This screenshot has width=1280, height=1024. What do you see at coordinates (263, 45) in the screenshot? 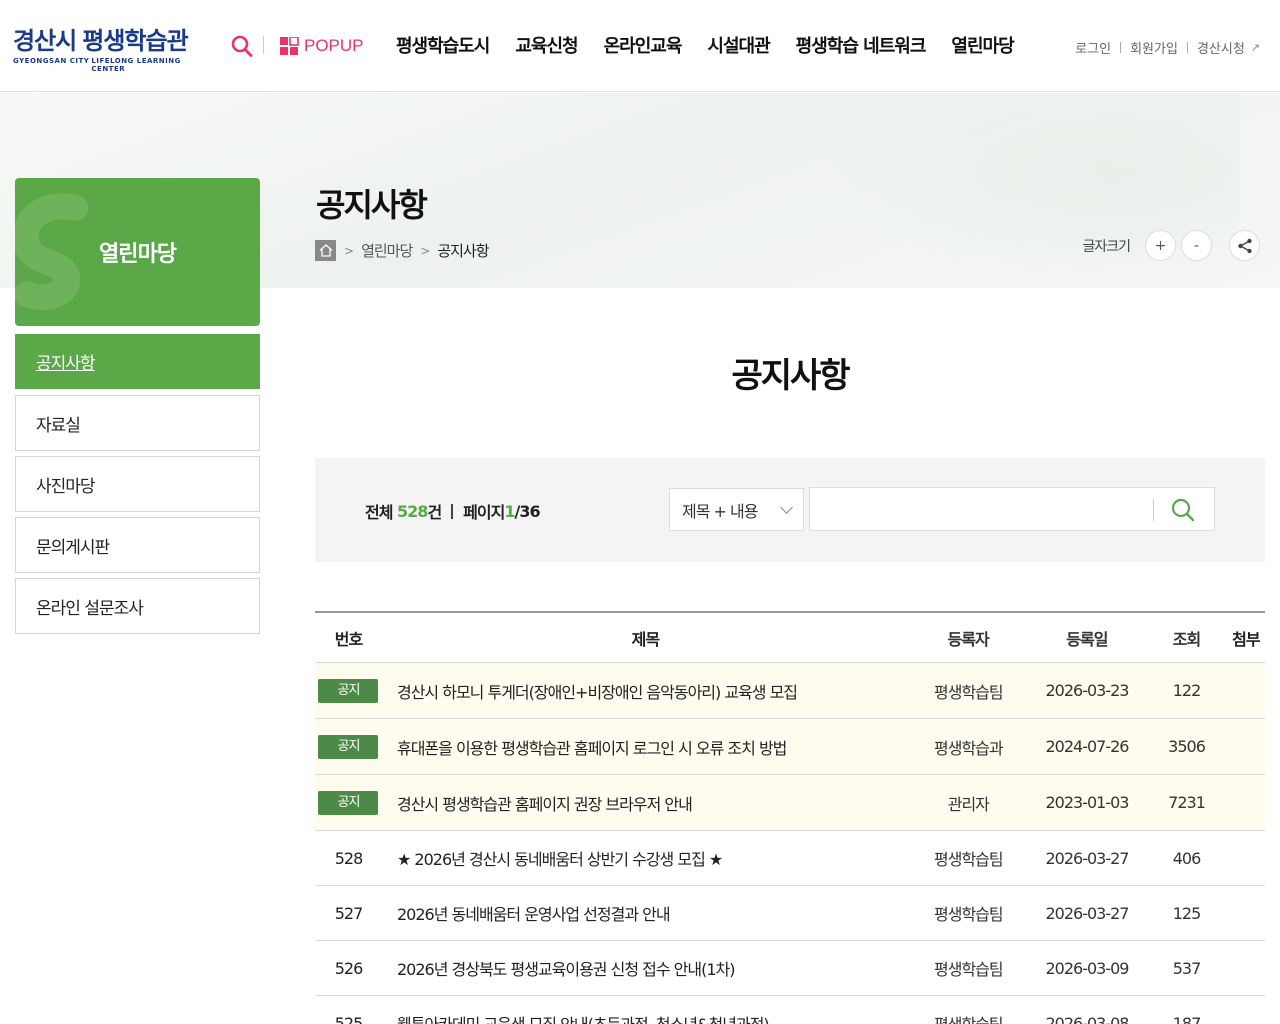
I see `header-divider` at bounding box center [263, 45].